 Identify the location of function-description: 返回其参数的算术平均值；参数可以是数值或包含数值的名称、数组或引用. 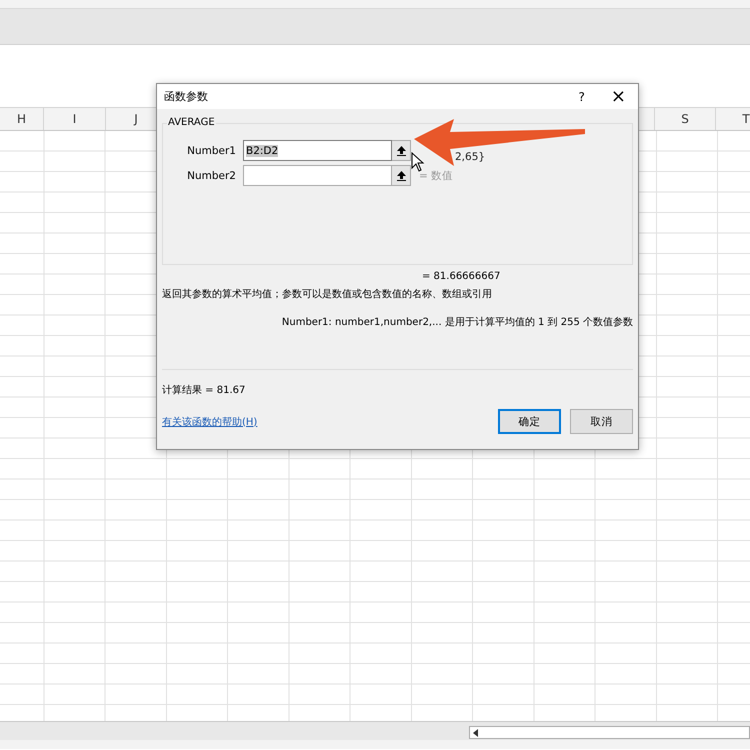
(327, 294).